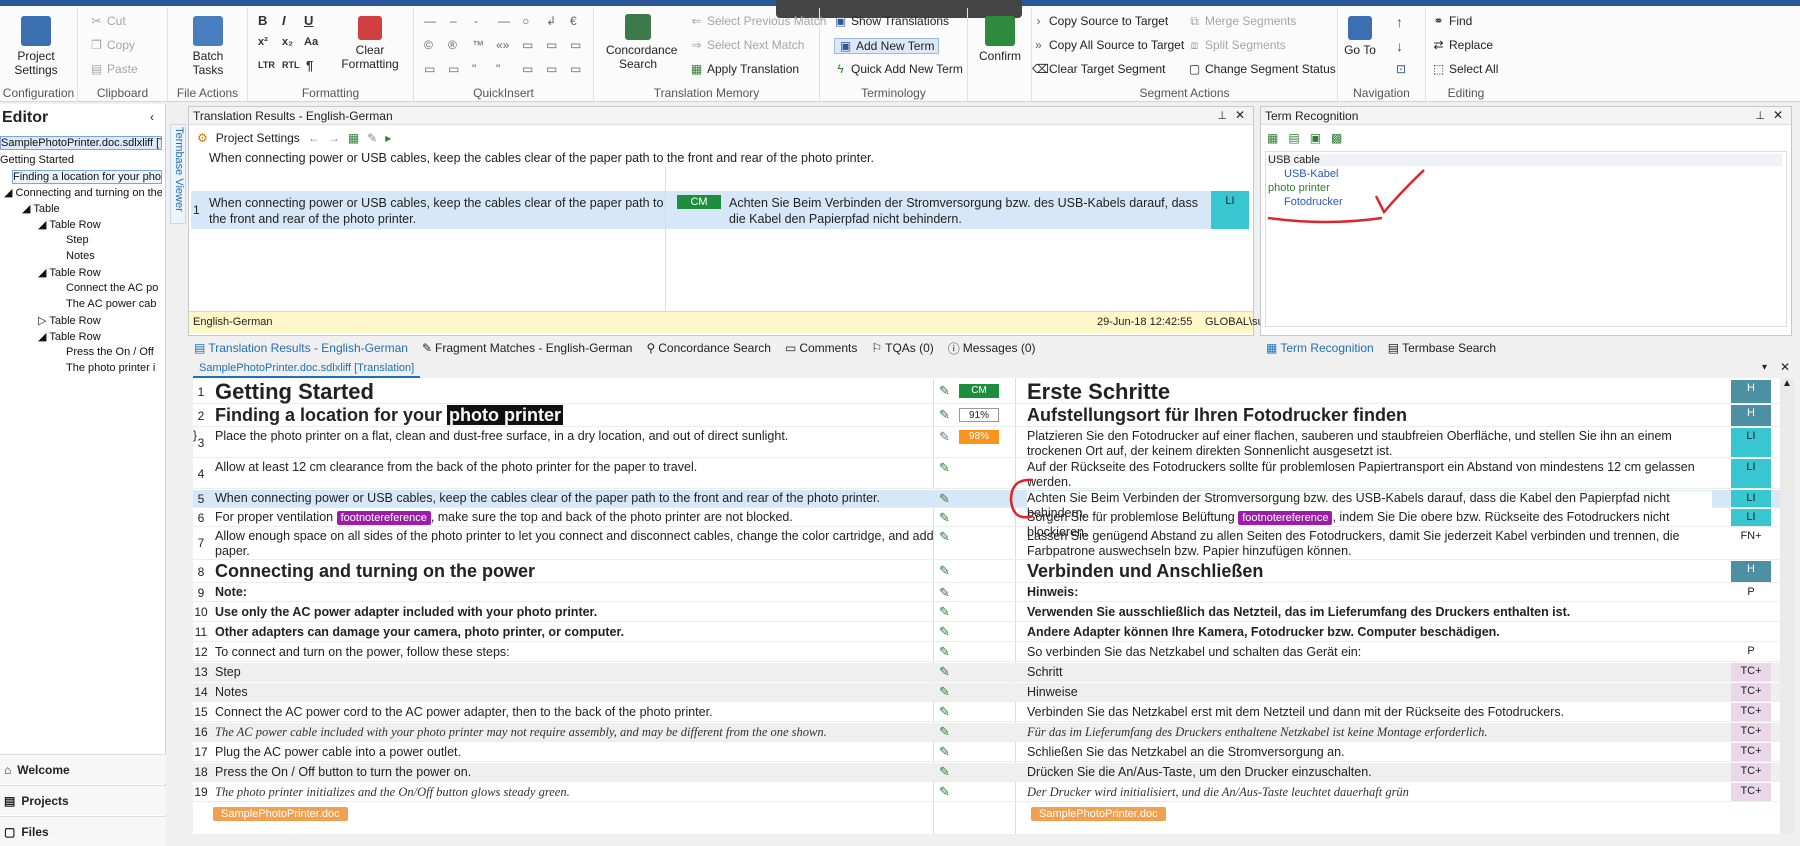 This screenshot has width=1800, height=846. What do you see at coordinates (77, 240) in the screenshot?
I see `tree-item: Step` at bounding box center [77, 240].